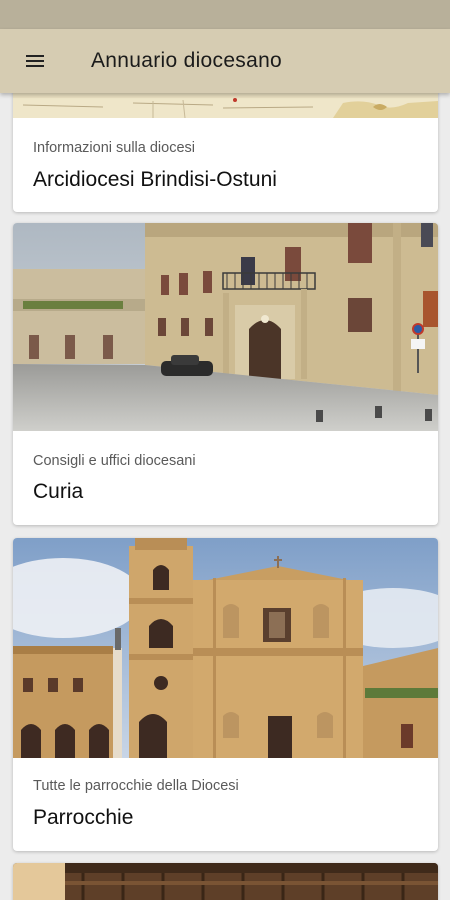 This screenshot has height=900, width=450. Describe the element at coordinates (114, 461) in the screenshot. I see `card-subtitle: Consigli e uffici diocesani` at that location.